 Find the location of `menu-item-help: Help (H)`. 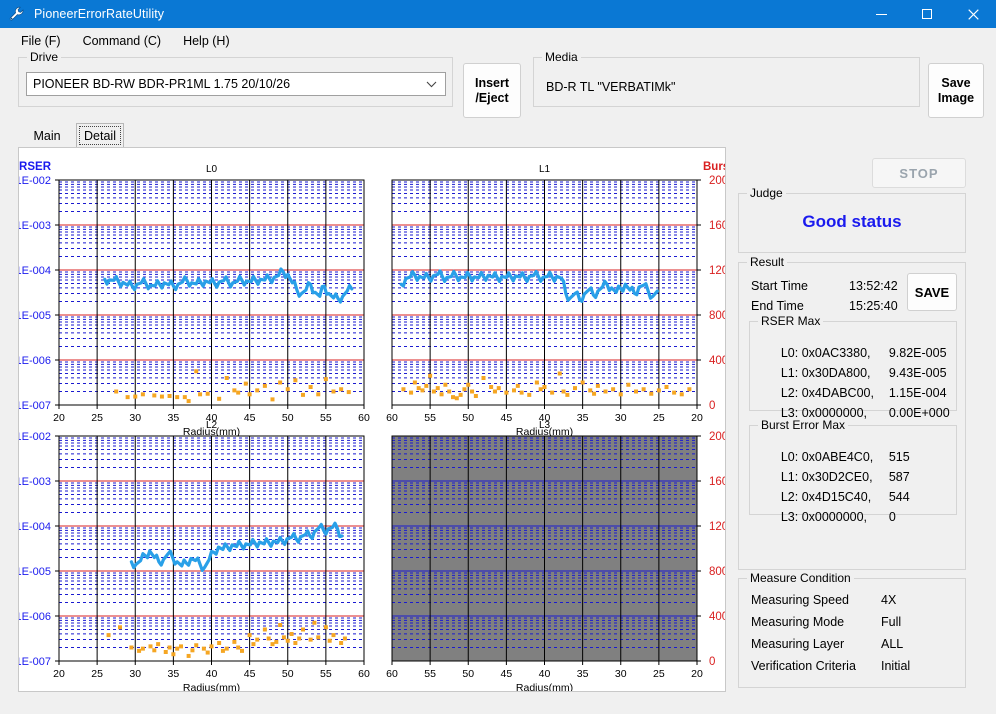

menu-item-help: Help (H) is located at coordinates (206, 41).